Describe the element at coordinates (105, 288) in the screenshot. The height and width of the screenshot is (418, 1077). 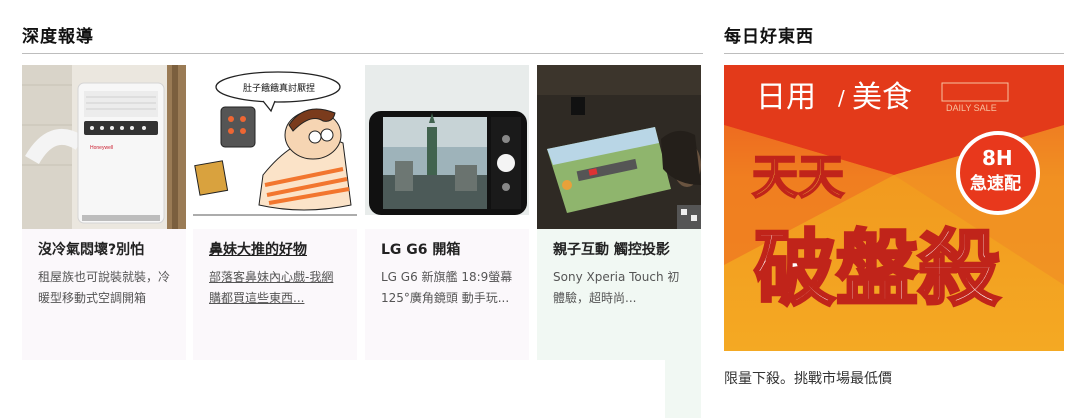
I see `article-description: 租屋族也可說裝就裝，冷暖型移動式空調開箱` at that location.